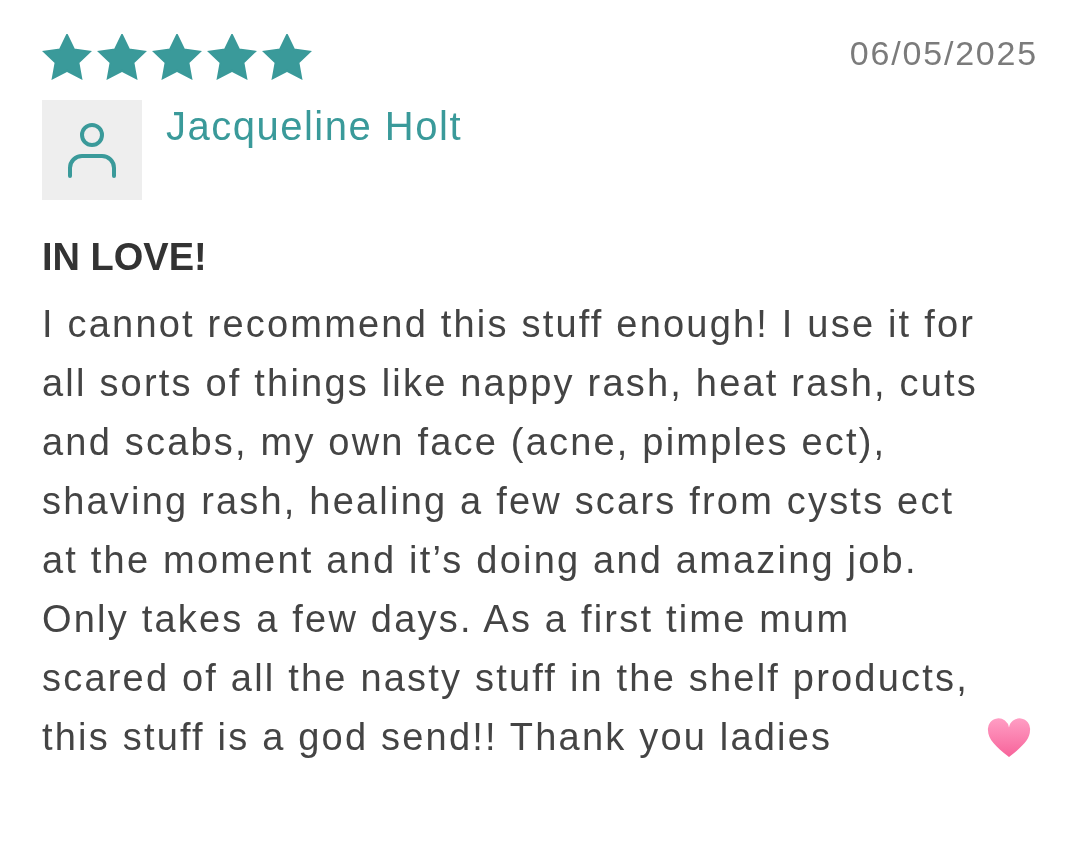 This screenshot has width=1078, height=860. What do you see at coordinates (314, 126) in the screenshot?
I see `reviewer-name: Jacqueline Holt` at bounding box center [314, 126].